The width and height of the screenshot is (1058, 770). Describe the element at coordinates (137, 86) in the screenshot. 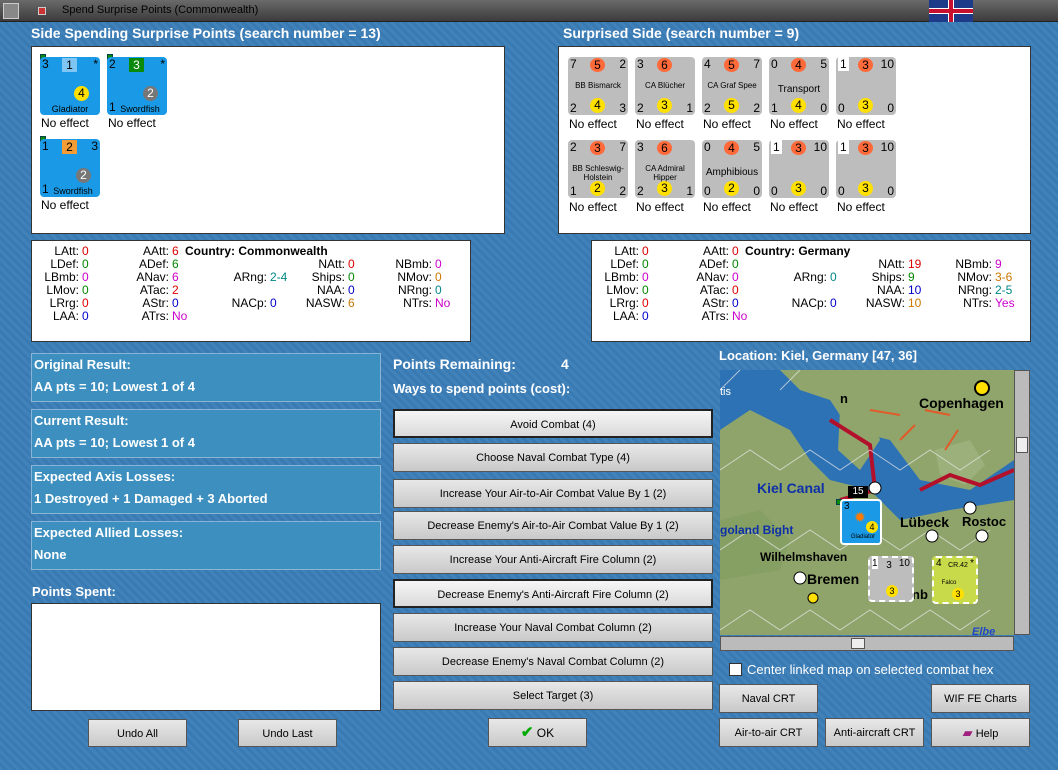

I see `unit-counter-swordfish: 2 3 * 1 2 Swordfish` at that location.